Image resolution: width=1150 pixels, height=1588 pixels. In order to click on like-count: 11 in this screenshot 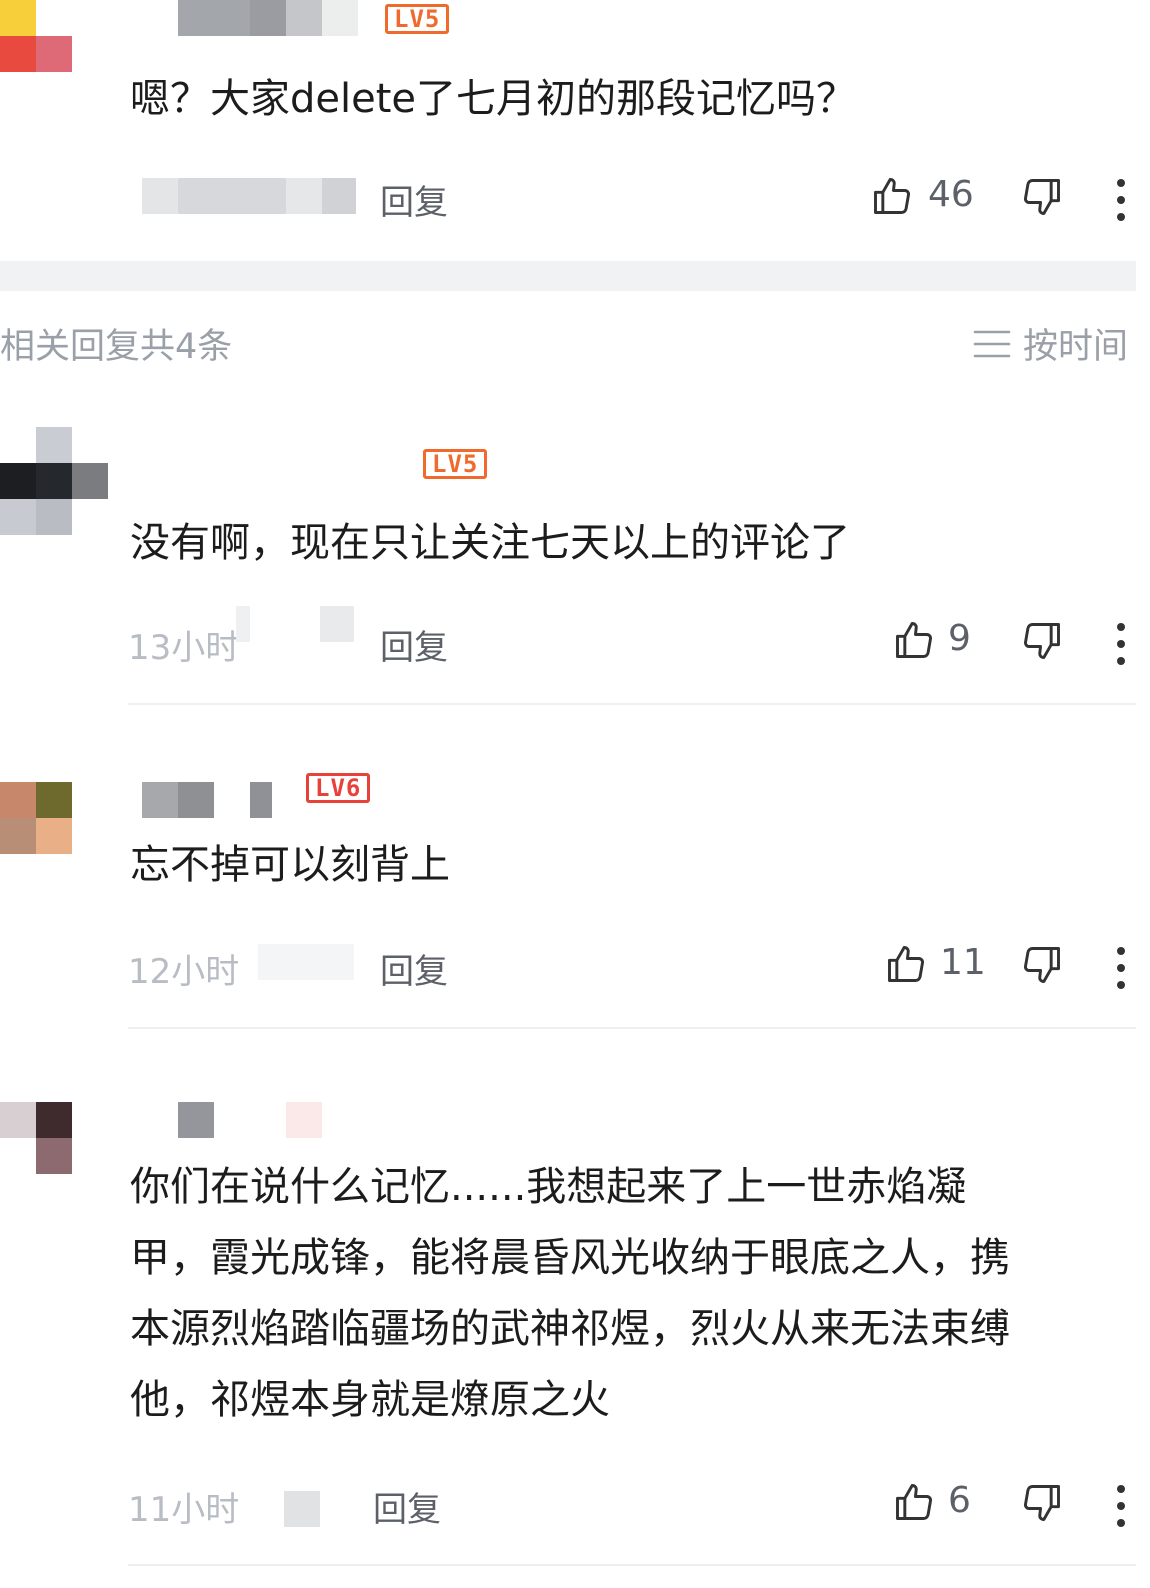, I will do `click(963, 962)`.